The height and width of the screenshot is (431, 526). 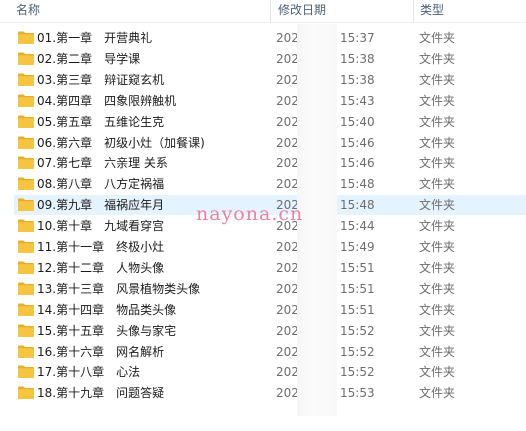 I want to click on file-row: 07.第七章 六亲理 关系 2025 15:46 文件夹, so click(x=270, y=163).